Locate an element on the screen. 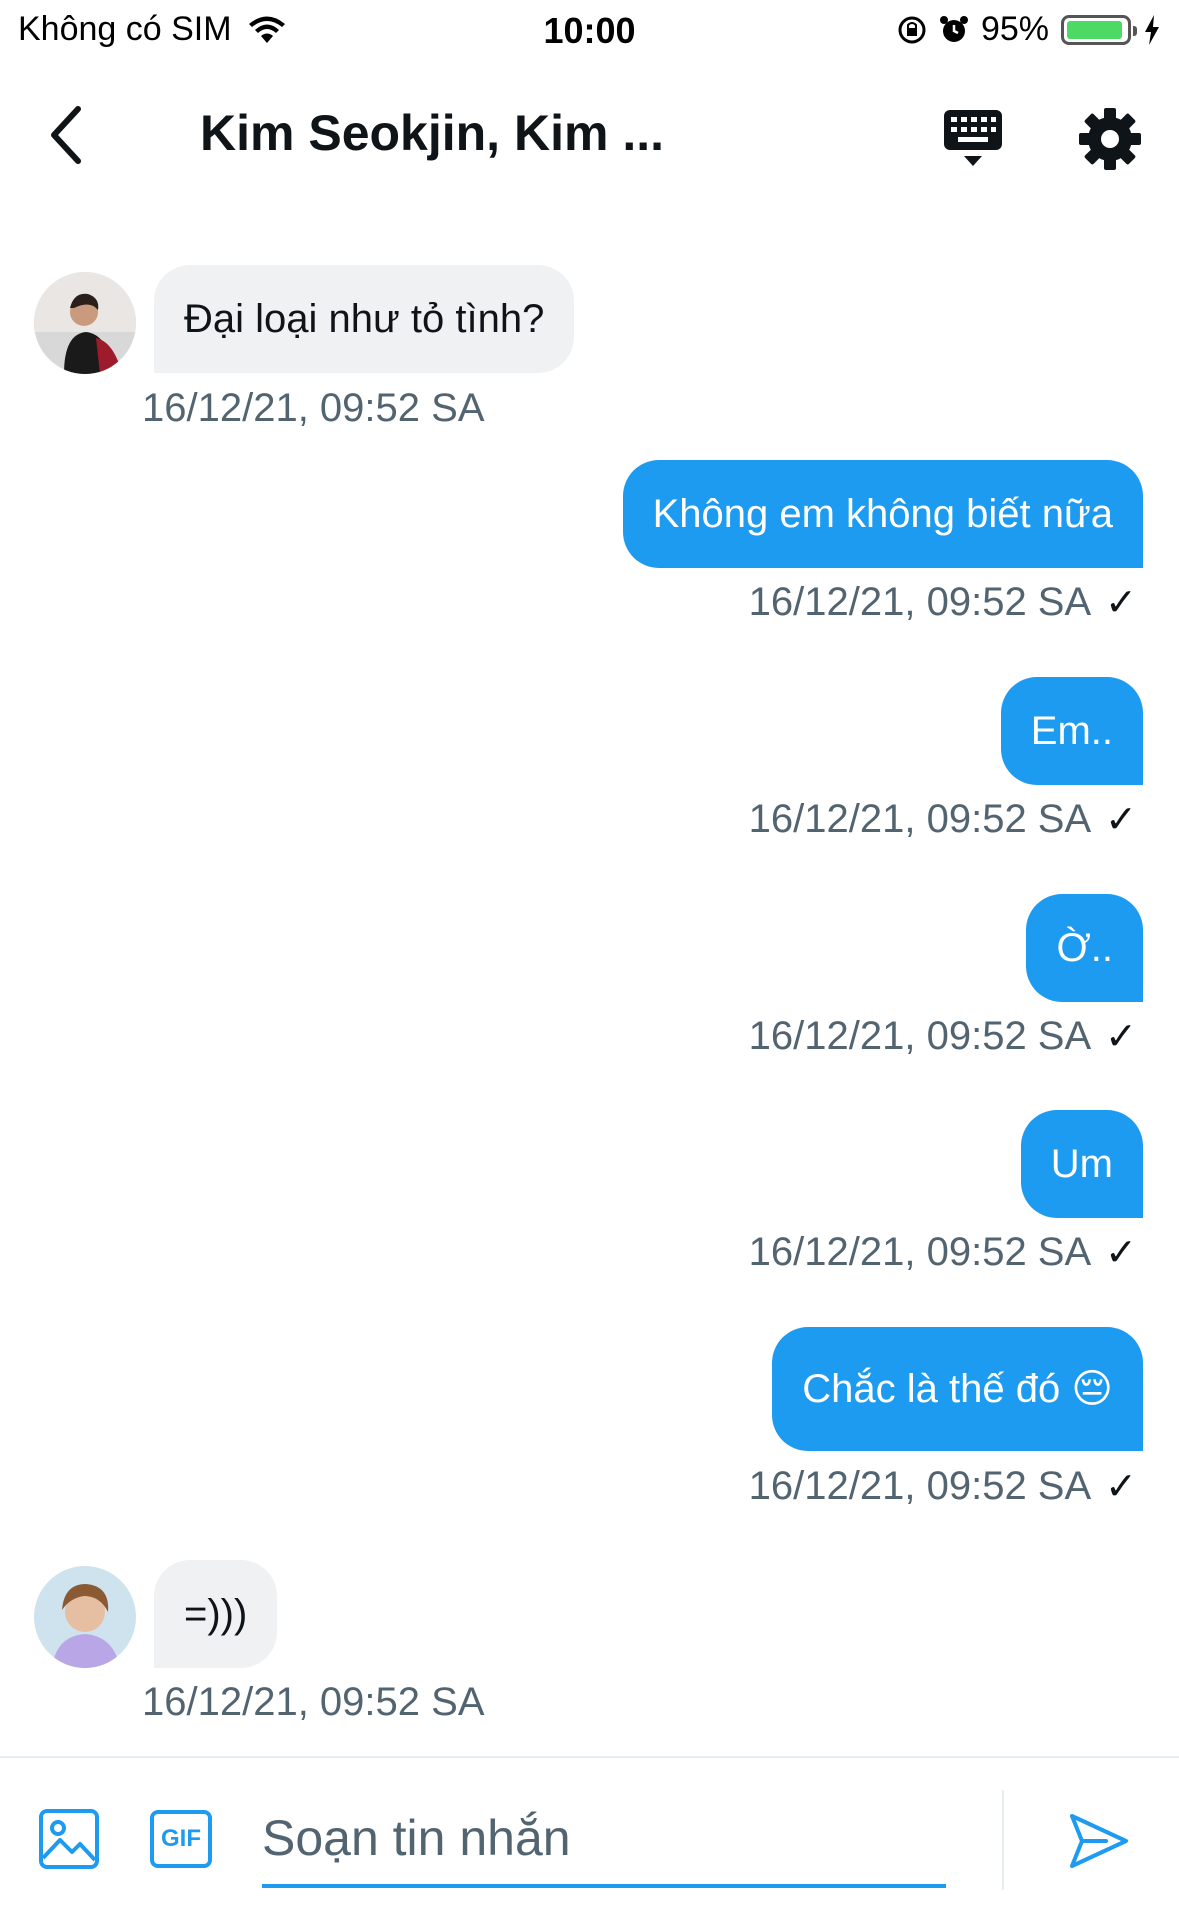 This screenshot has width=1179, height=1920. message-text: =))) is located at coordinates (216, 1613).